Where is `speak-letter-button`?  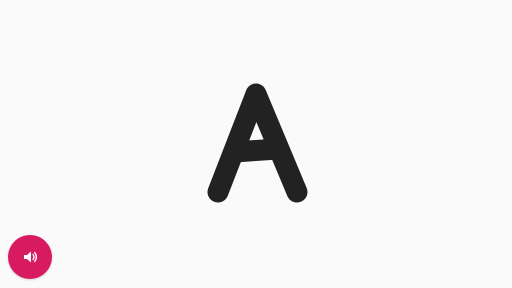 speak-letter-button is located at coordinates (30, 257).